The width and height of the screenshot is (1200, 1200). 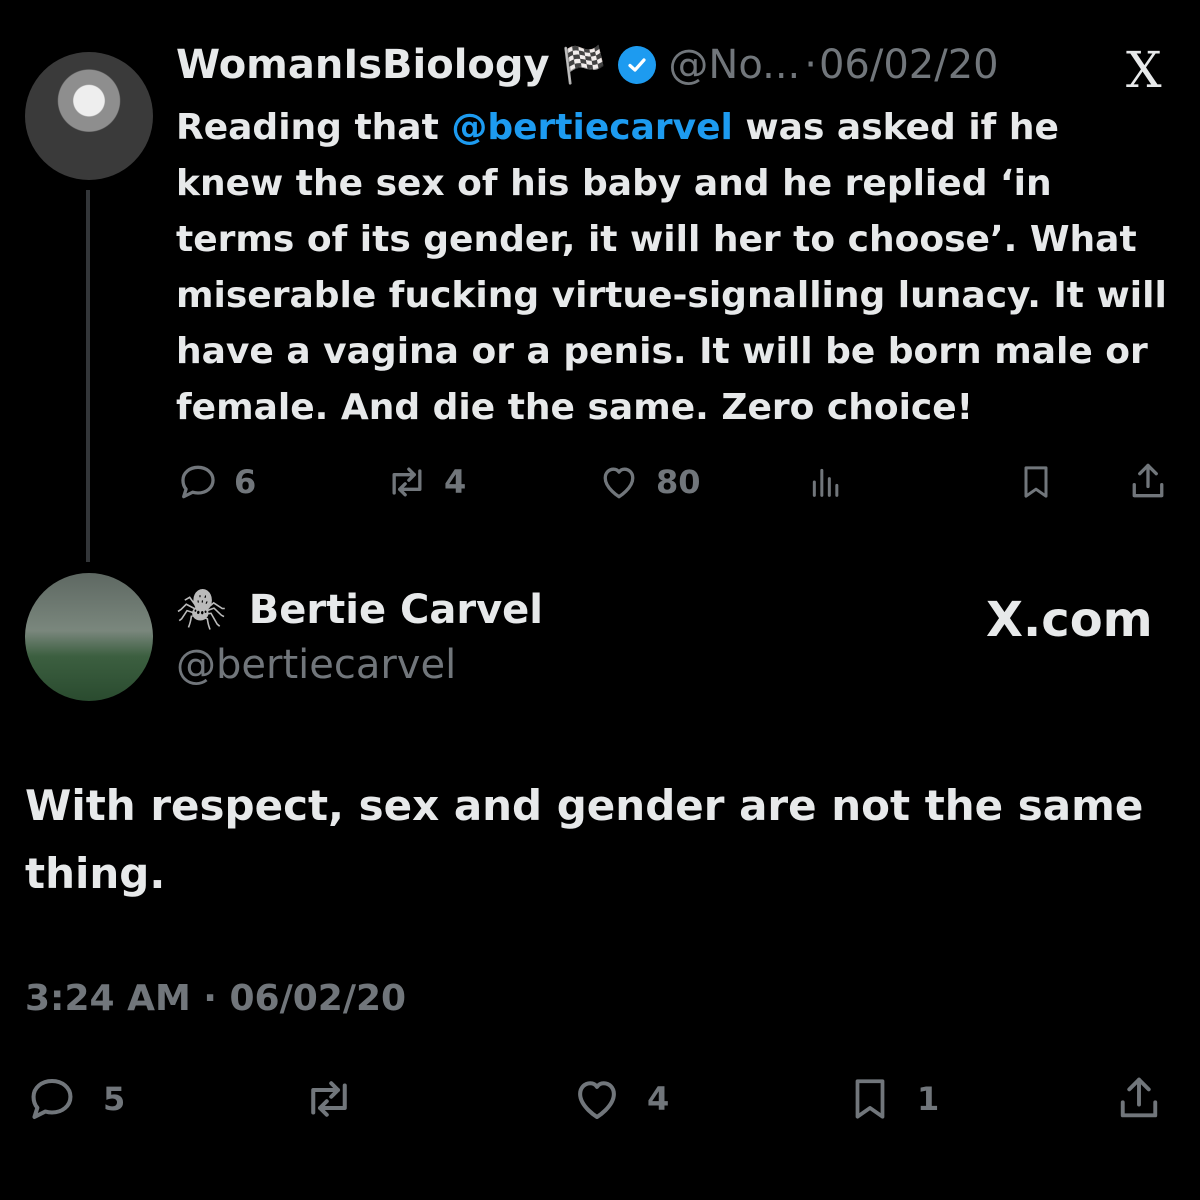 I want to click on share-button, so click(x=1148, y=483).